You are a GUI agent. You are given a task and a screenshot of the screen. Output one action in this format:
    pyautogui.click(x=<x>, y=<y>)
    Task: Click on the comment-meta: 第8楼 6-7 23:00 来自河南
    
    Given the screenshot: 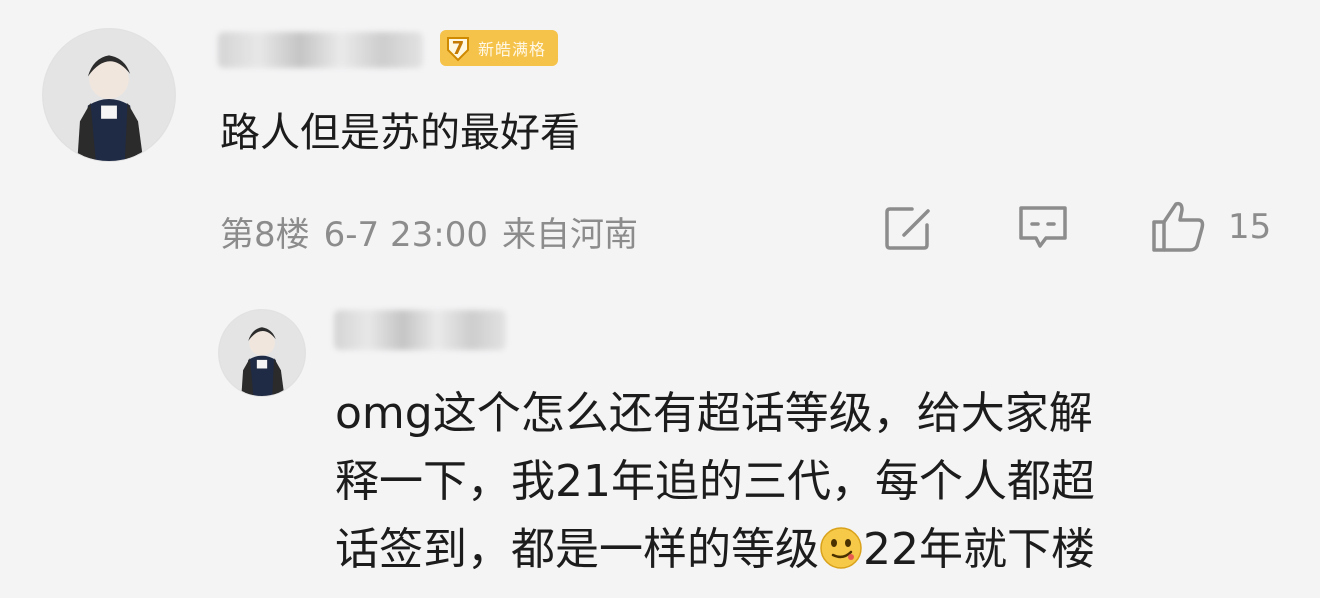 What is the action you would take?
    pyautogui.click(x=436, y=231)
    